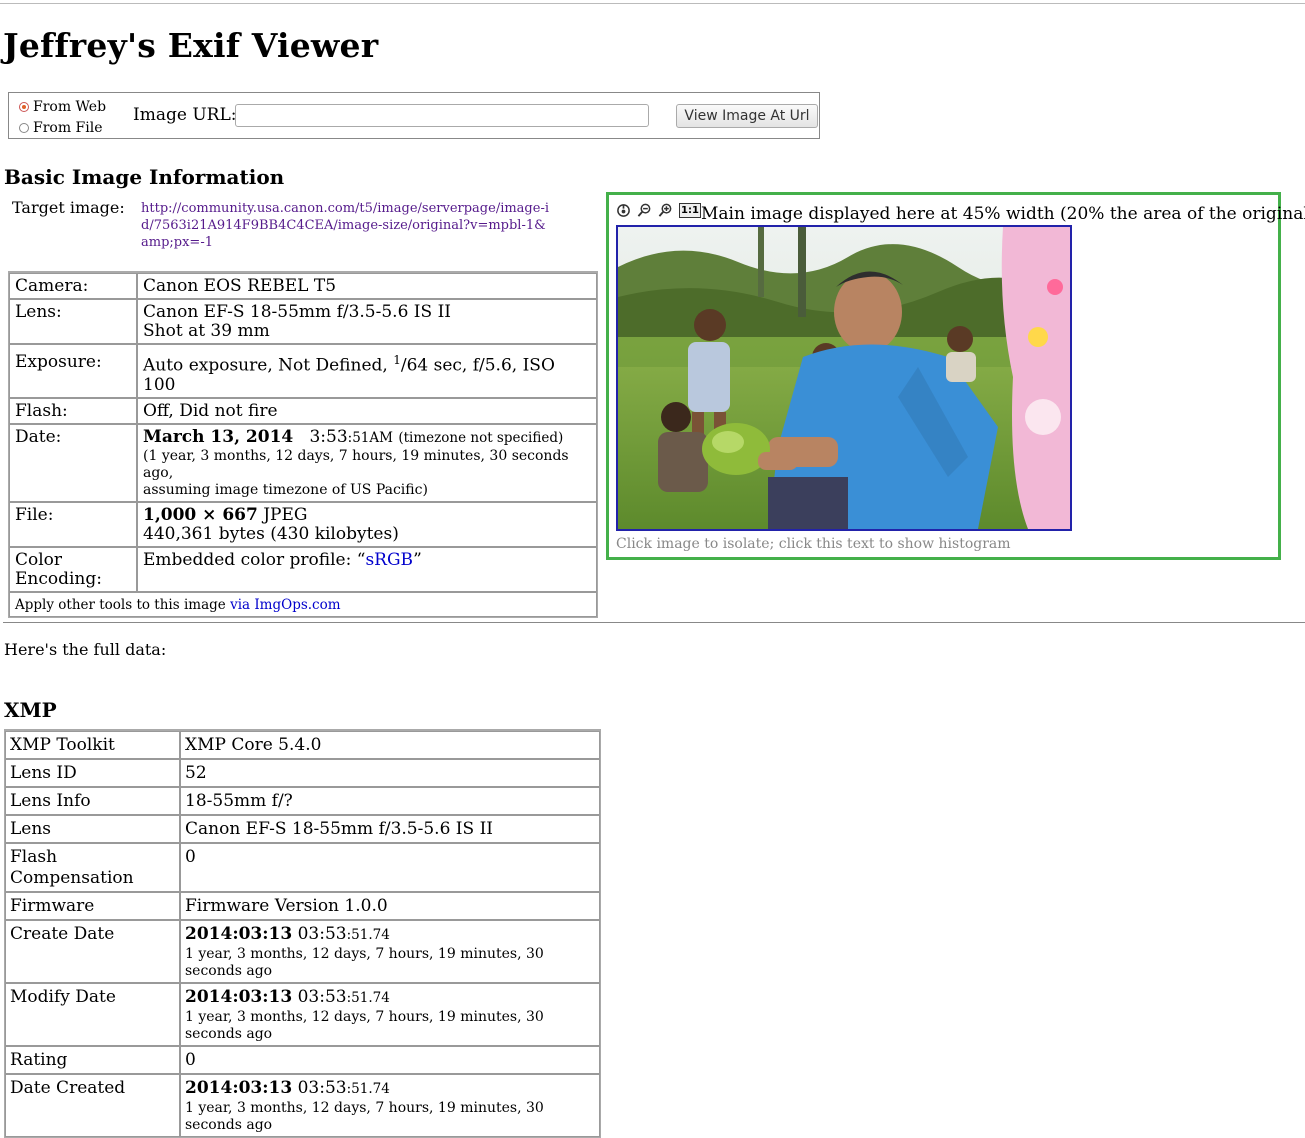 The width and height of the screenshot is (1305, 1138). I want to click on preview-toolbar: 1:1, so click(661, 210).